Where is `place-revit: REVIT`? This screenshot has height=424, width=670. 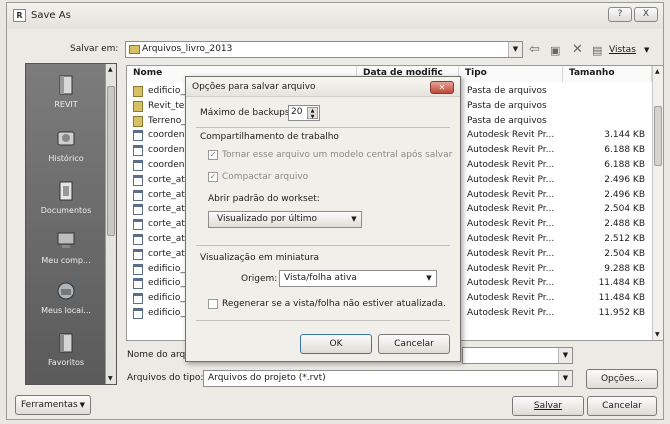 place-revit: REVIT is located at coordinates (66, 91).